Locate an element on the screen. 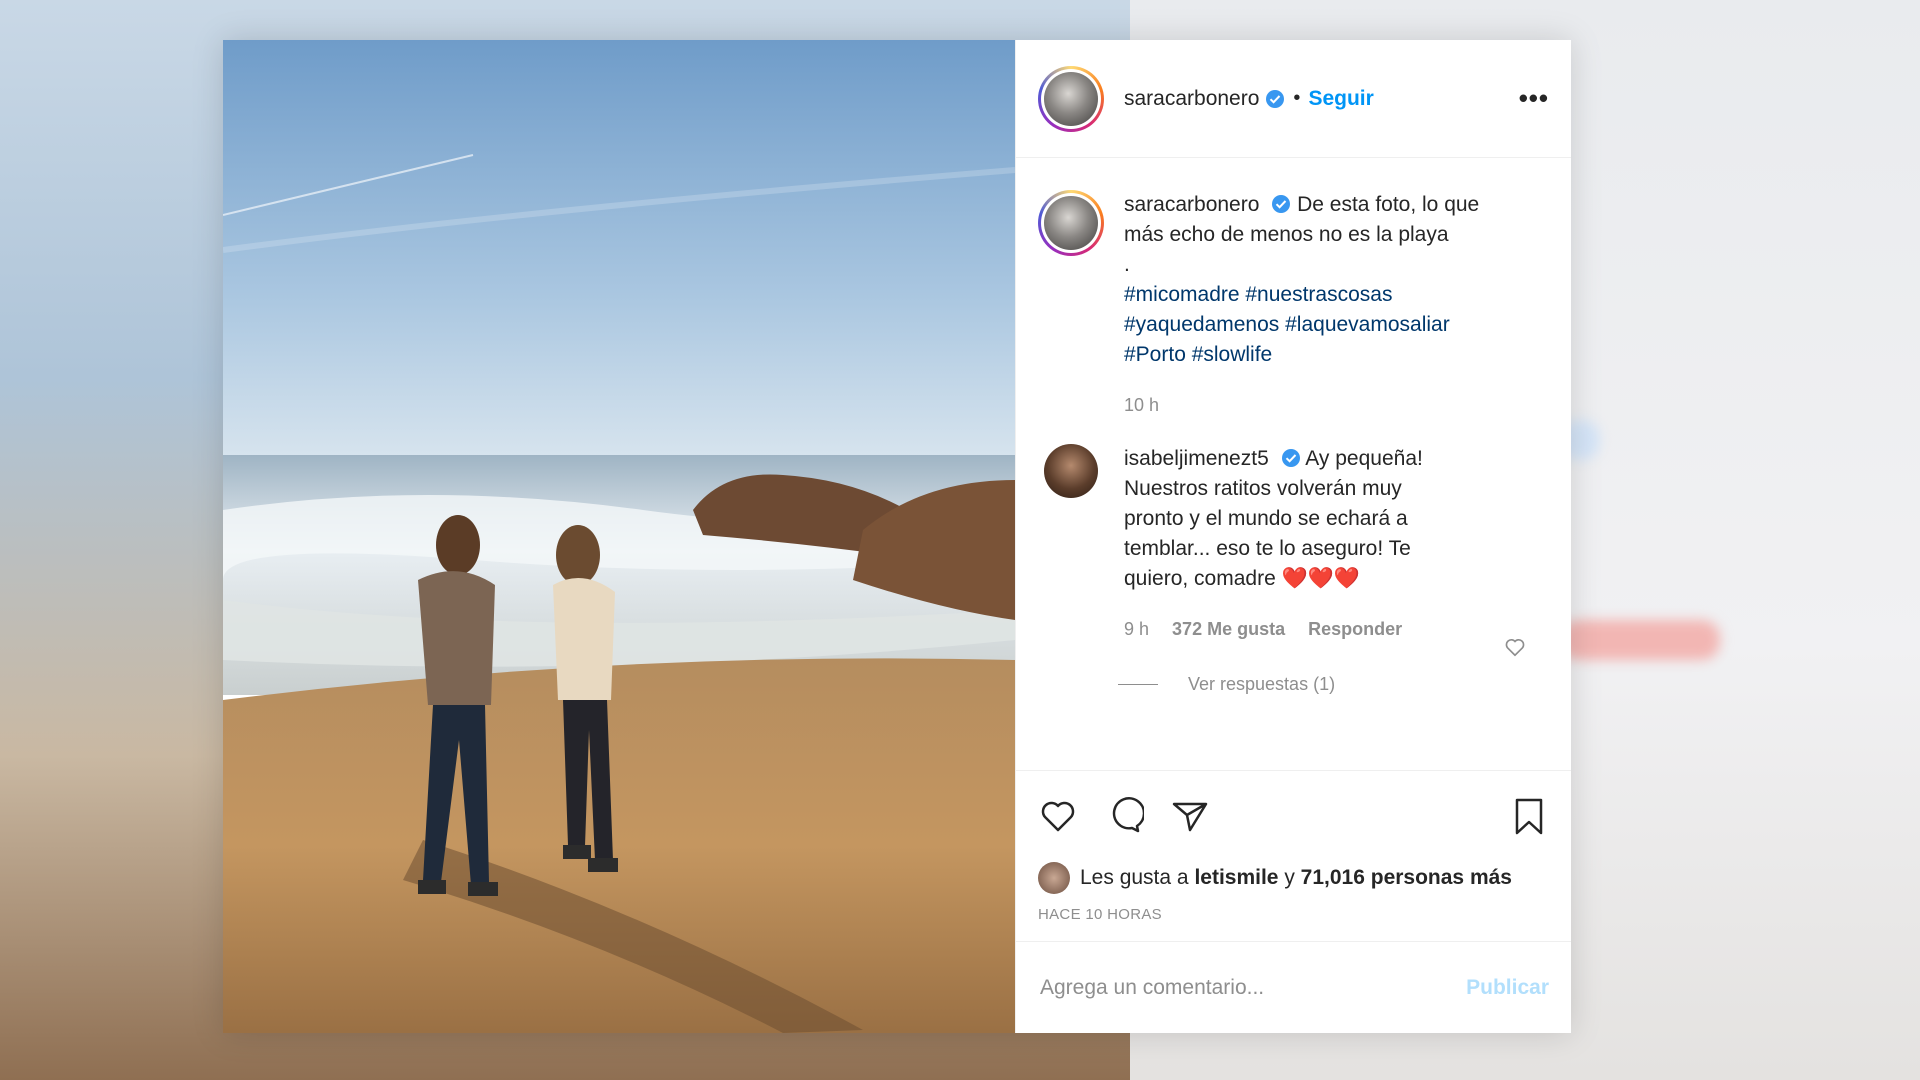 Image resolution: width=1920 pixels, height=1080 pixels. caption-line: De esta foto, lo que is located at coordinates (1388, 204).